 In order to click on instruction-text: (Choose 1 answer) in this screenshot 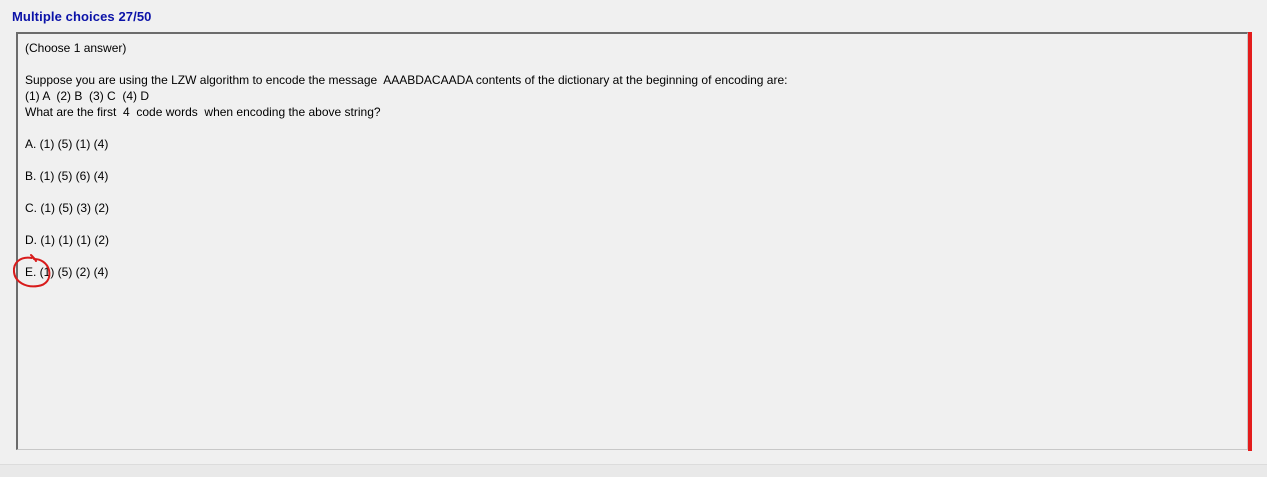, I will do `click(76, 48)`.